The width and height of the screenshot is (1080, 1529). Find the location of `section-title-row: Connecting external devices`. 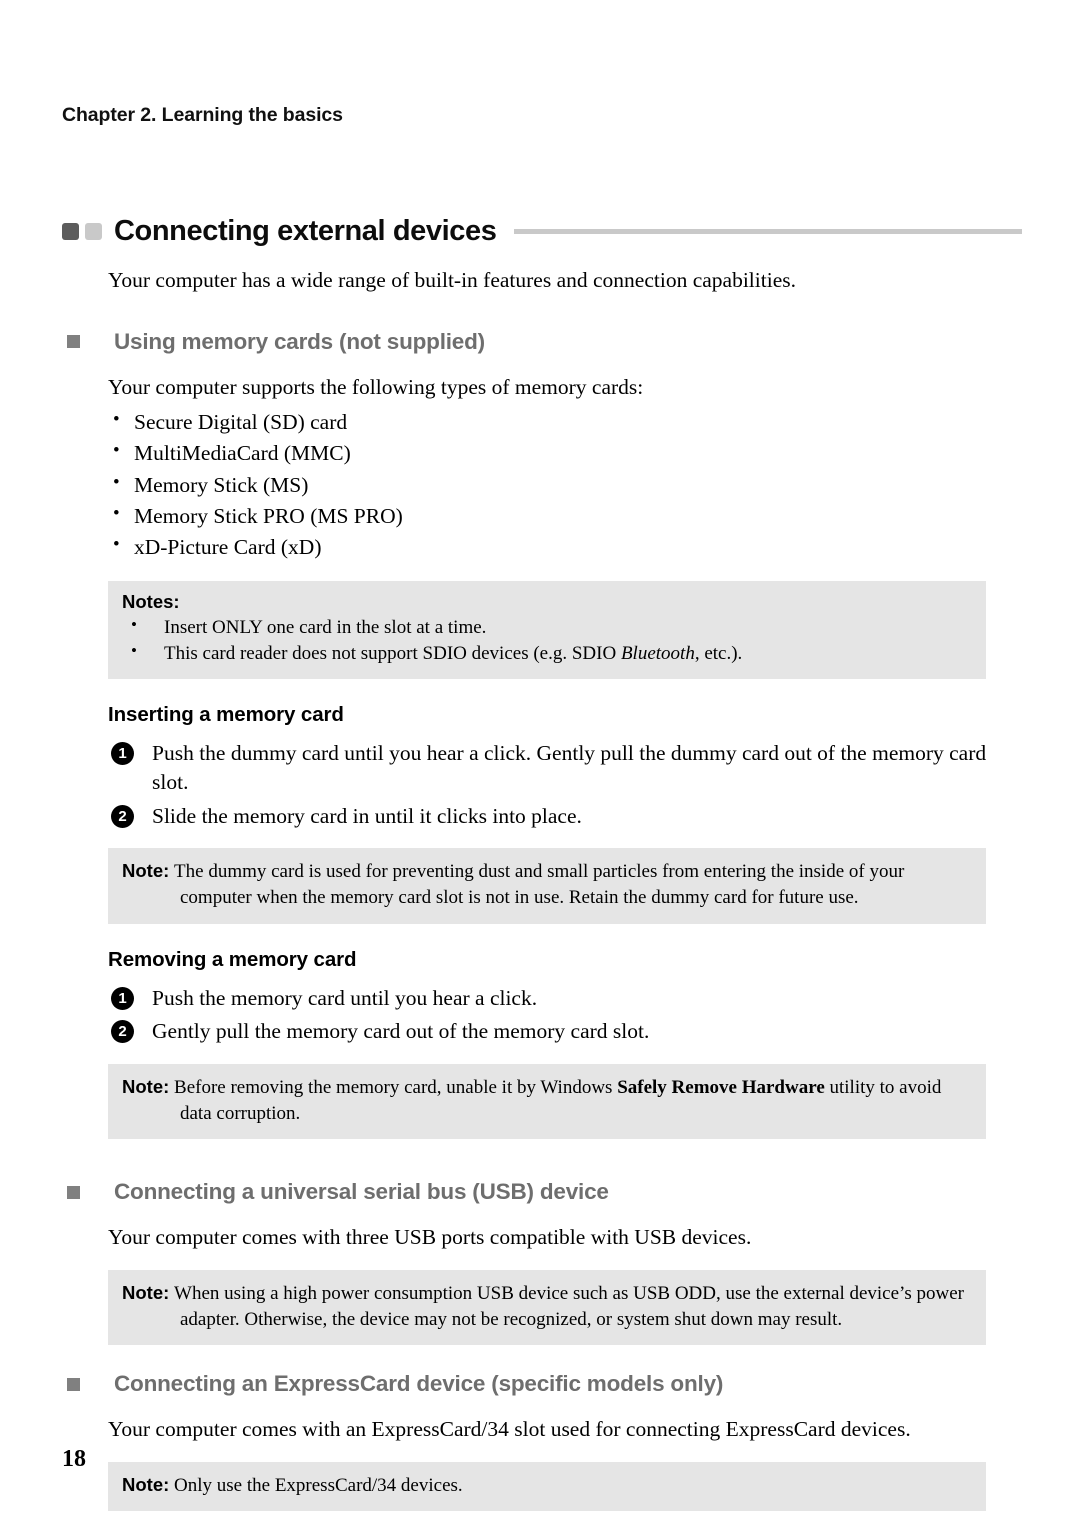

section-title-row: Connecting external devices is located at coordinates (542, 231).